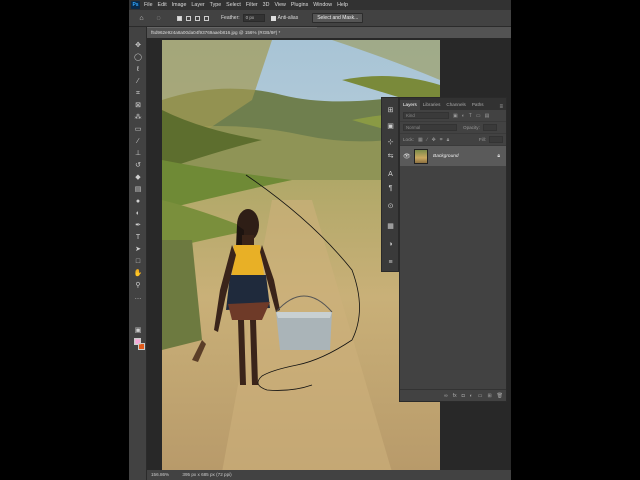 The image size is (640, 480). Describe the element at coordinates (197, 5) in the screenshot. I see `menu-layer: Layer` at that location.